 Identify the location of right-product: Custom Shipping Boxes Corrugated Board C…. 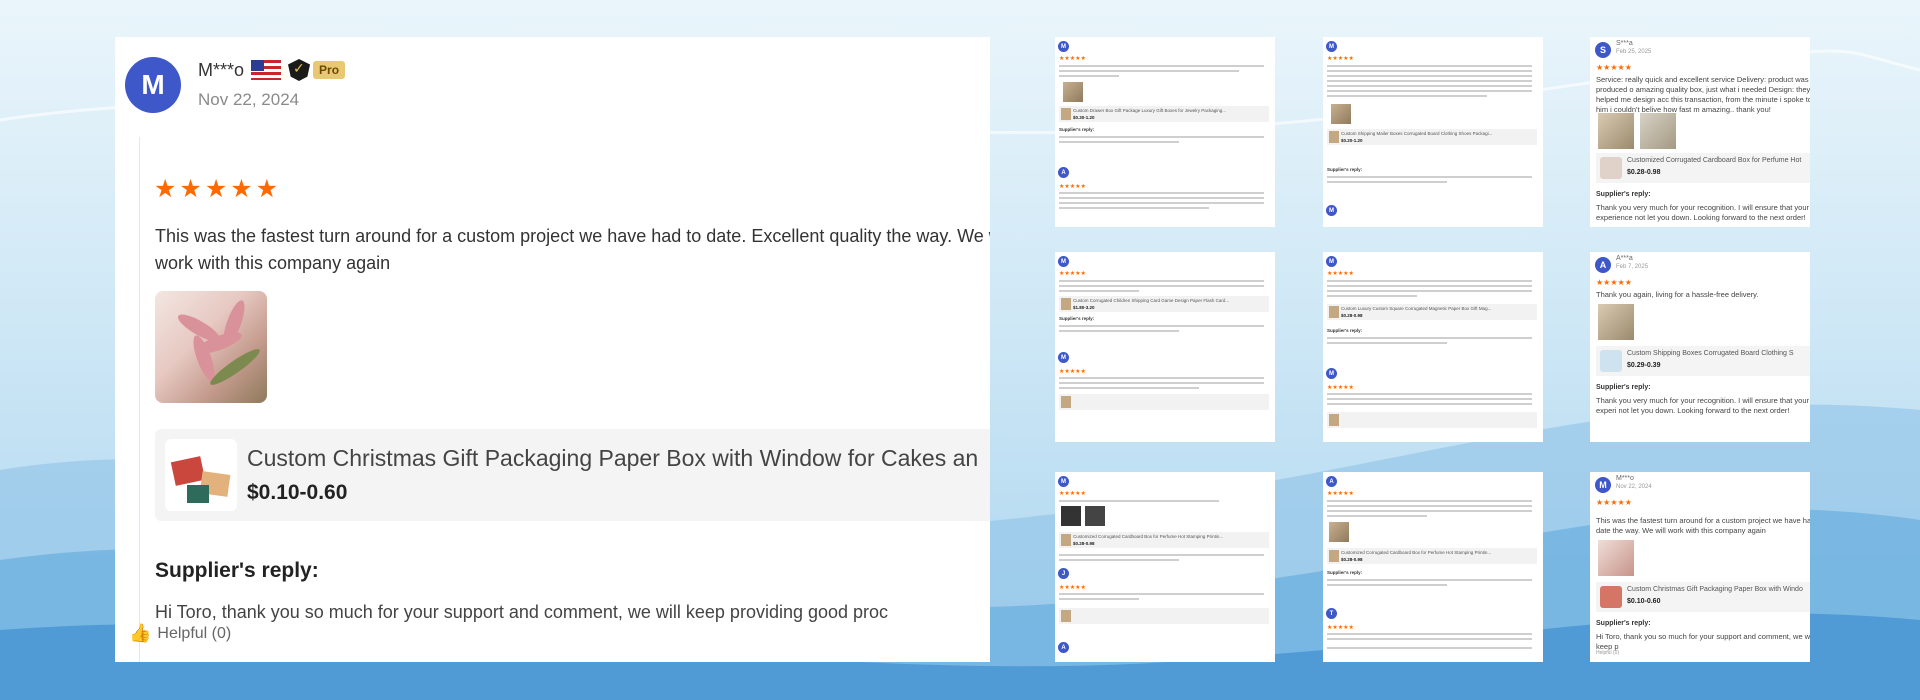
(1703, 361).